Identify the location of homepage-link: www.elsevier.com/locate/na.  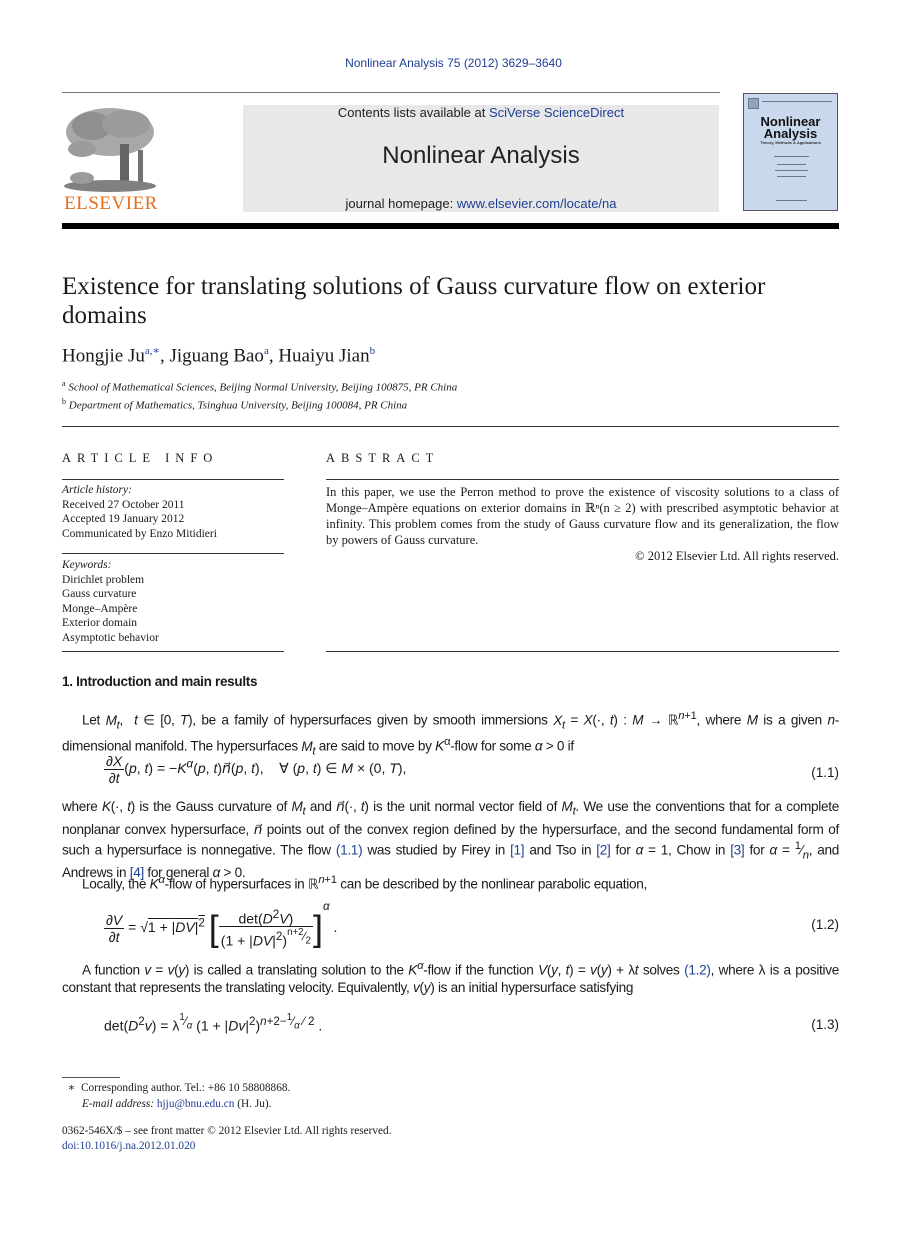
(537, 203).